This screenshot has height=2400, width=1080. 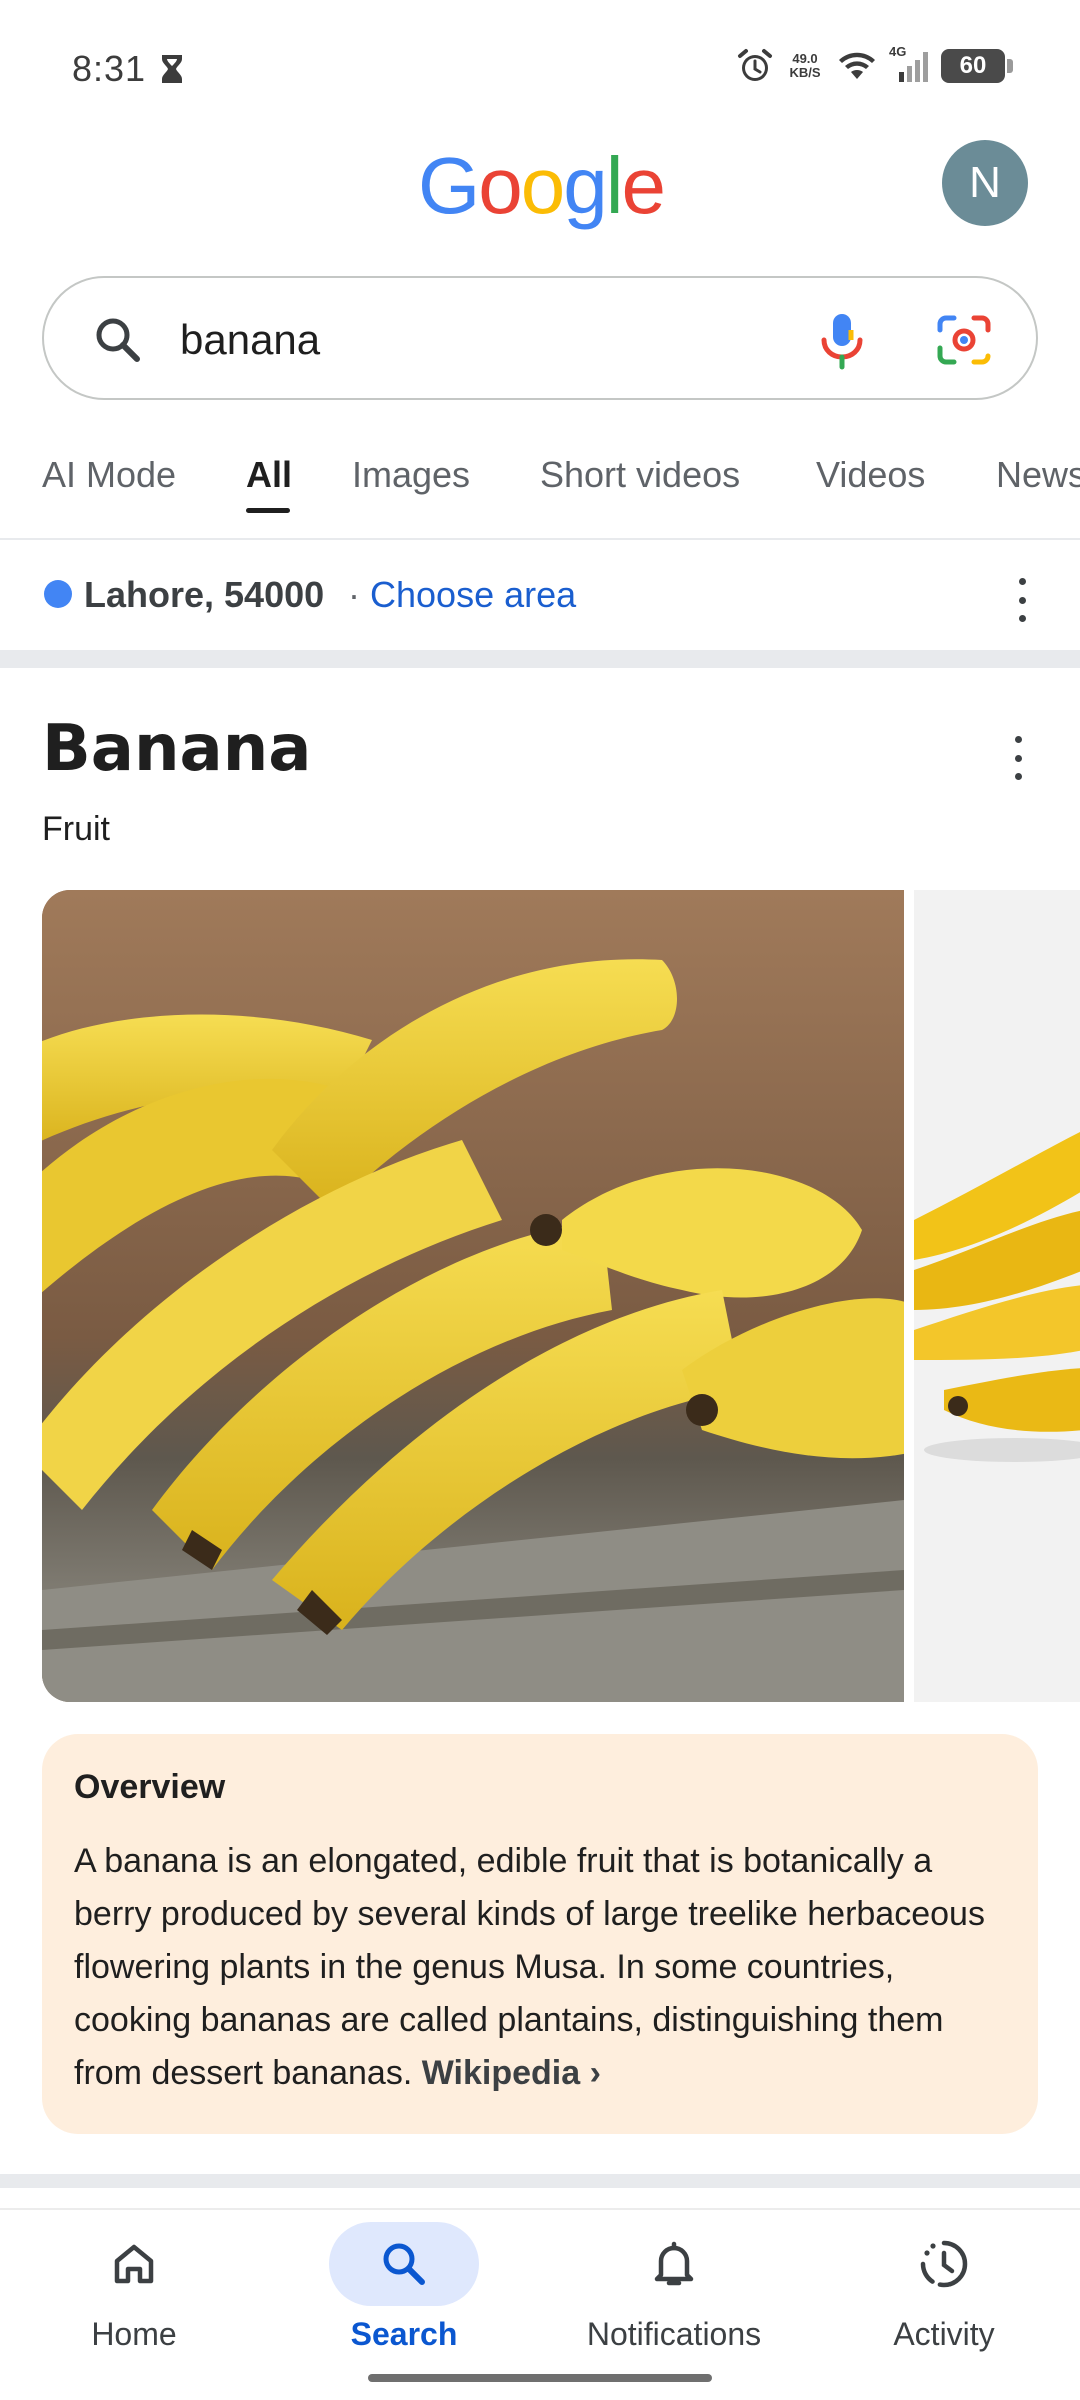 I want to click on nav-search-label: Search, so click(x=404, y=2334).